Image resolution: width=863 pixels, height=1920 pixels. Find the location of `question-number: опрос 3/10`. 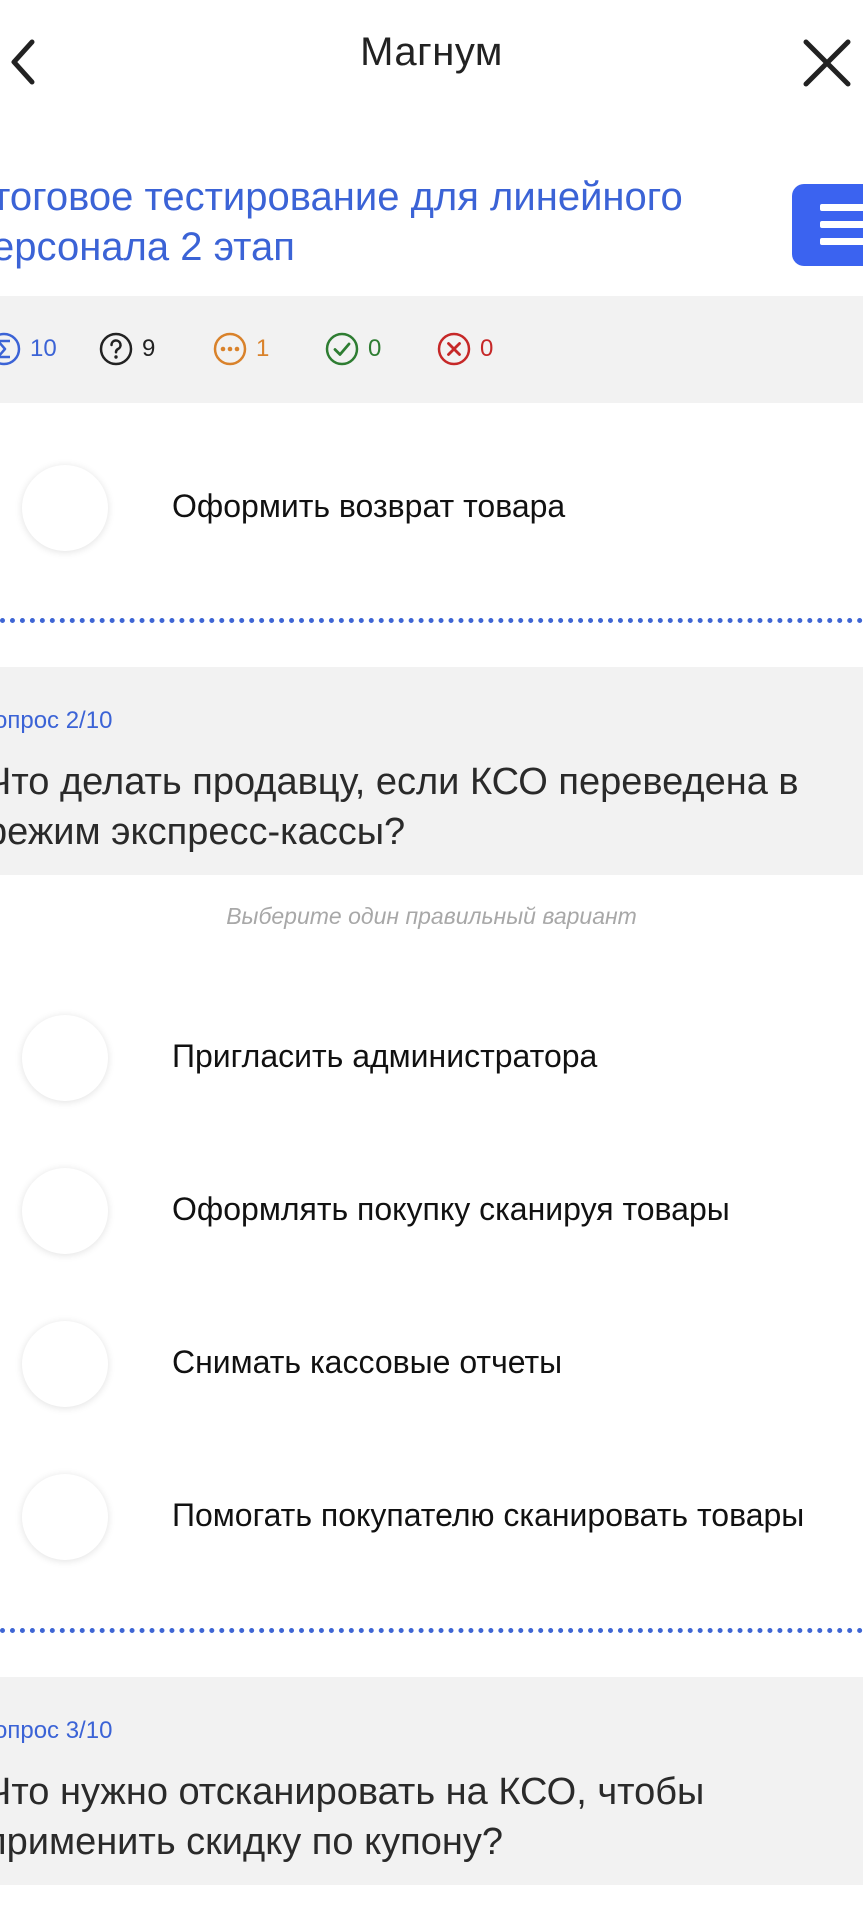

question-number: опрос 3/10 is located at coordinates (56, 1730).